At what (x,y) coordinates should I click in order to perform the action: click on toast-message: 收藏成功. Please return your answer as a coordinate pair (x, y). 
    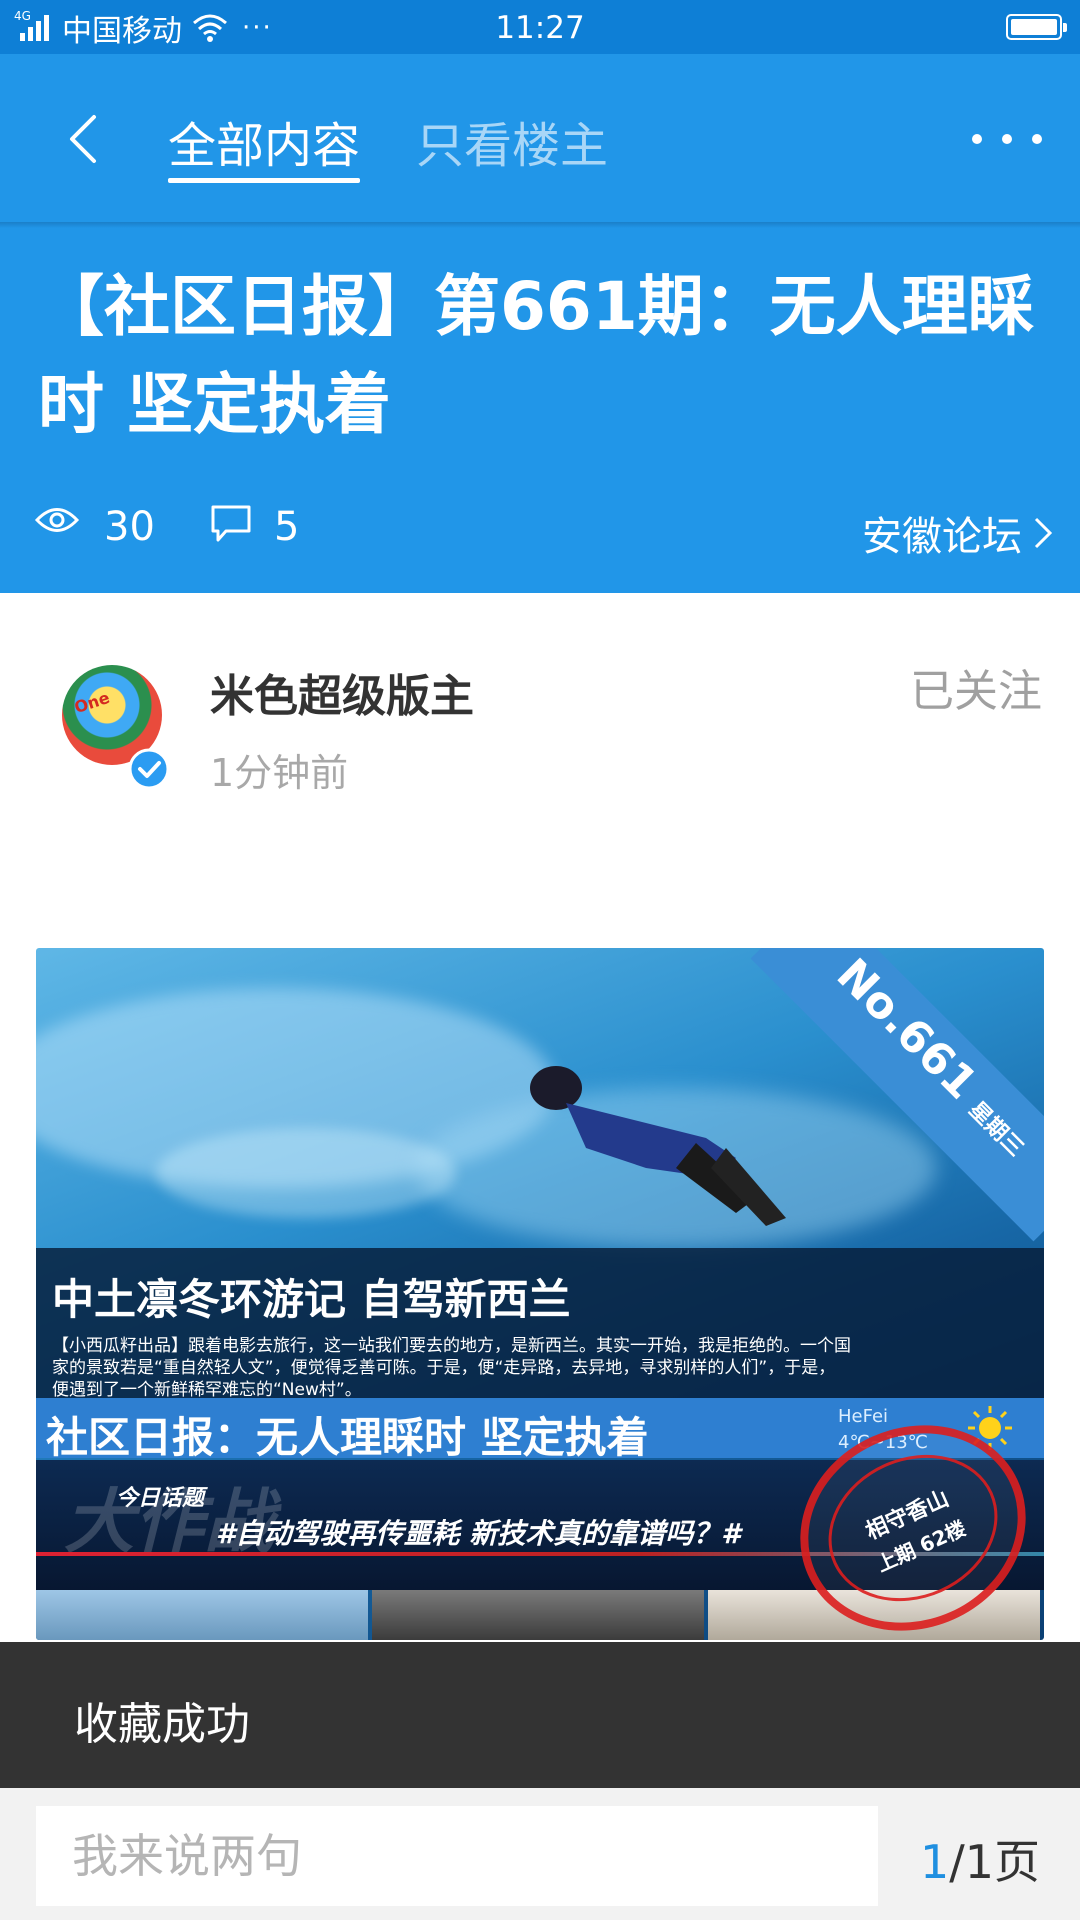
    Looking at the image, I should click on (540, 1715).